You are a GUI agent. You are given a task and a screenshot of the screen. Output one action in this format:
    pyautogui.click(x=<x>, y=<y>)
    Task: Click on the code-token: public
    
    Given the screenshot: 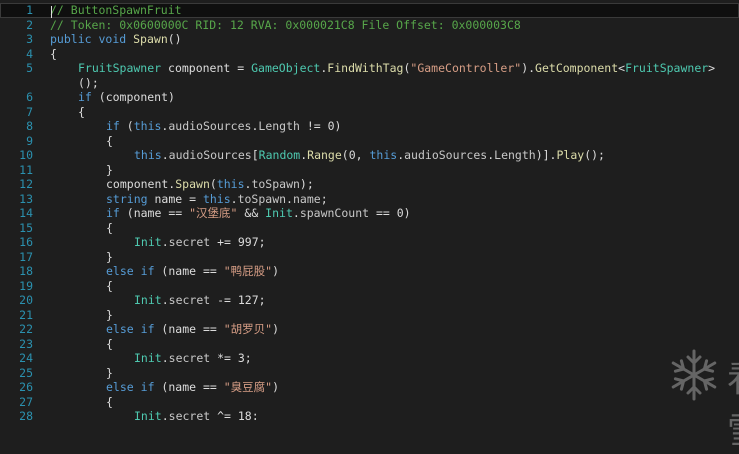 What is the action you would take?
    pyautogui.click(x=71, y=39)
    